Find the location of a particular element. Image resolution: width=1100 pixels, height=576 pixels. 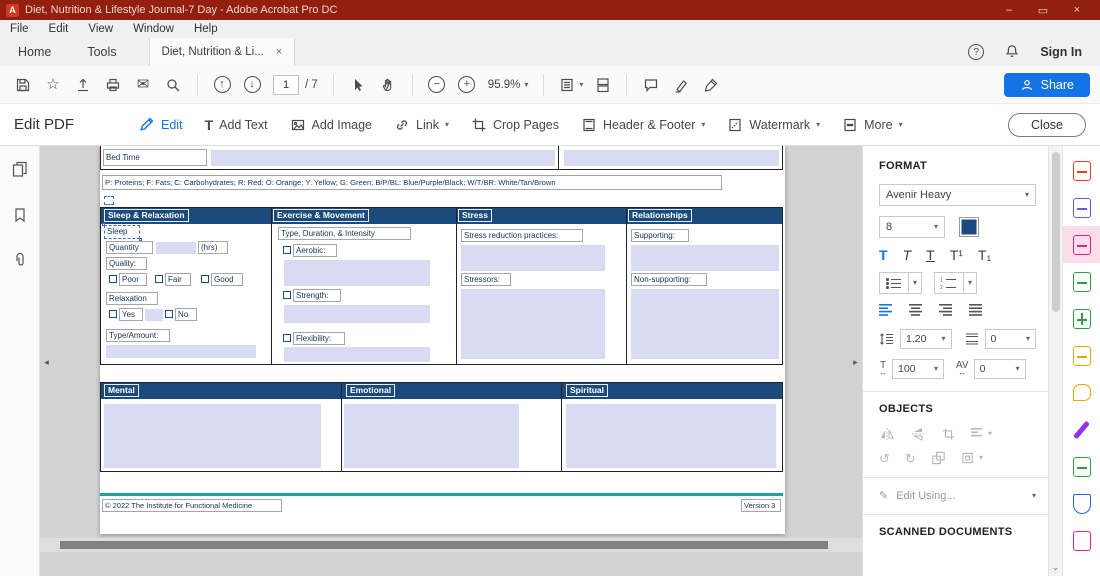

header-emotional: Emotional is located at coordinates (371, 390).